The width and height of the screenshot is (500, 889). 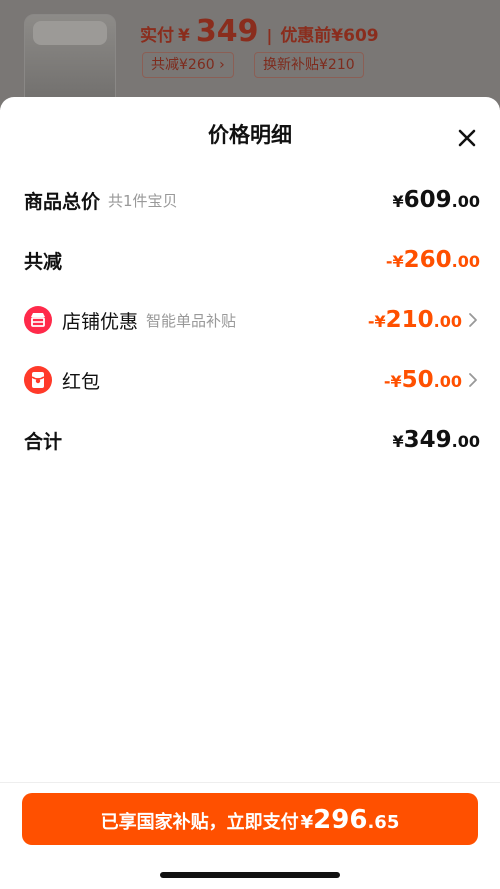 What do you see at coordinates (417, 380) in the screenshot?
I see `amount-int: 50` at bounding box center [417, 380].